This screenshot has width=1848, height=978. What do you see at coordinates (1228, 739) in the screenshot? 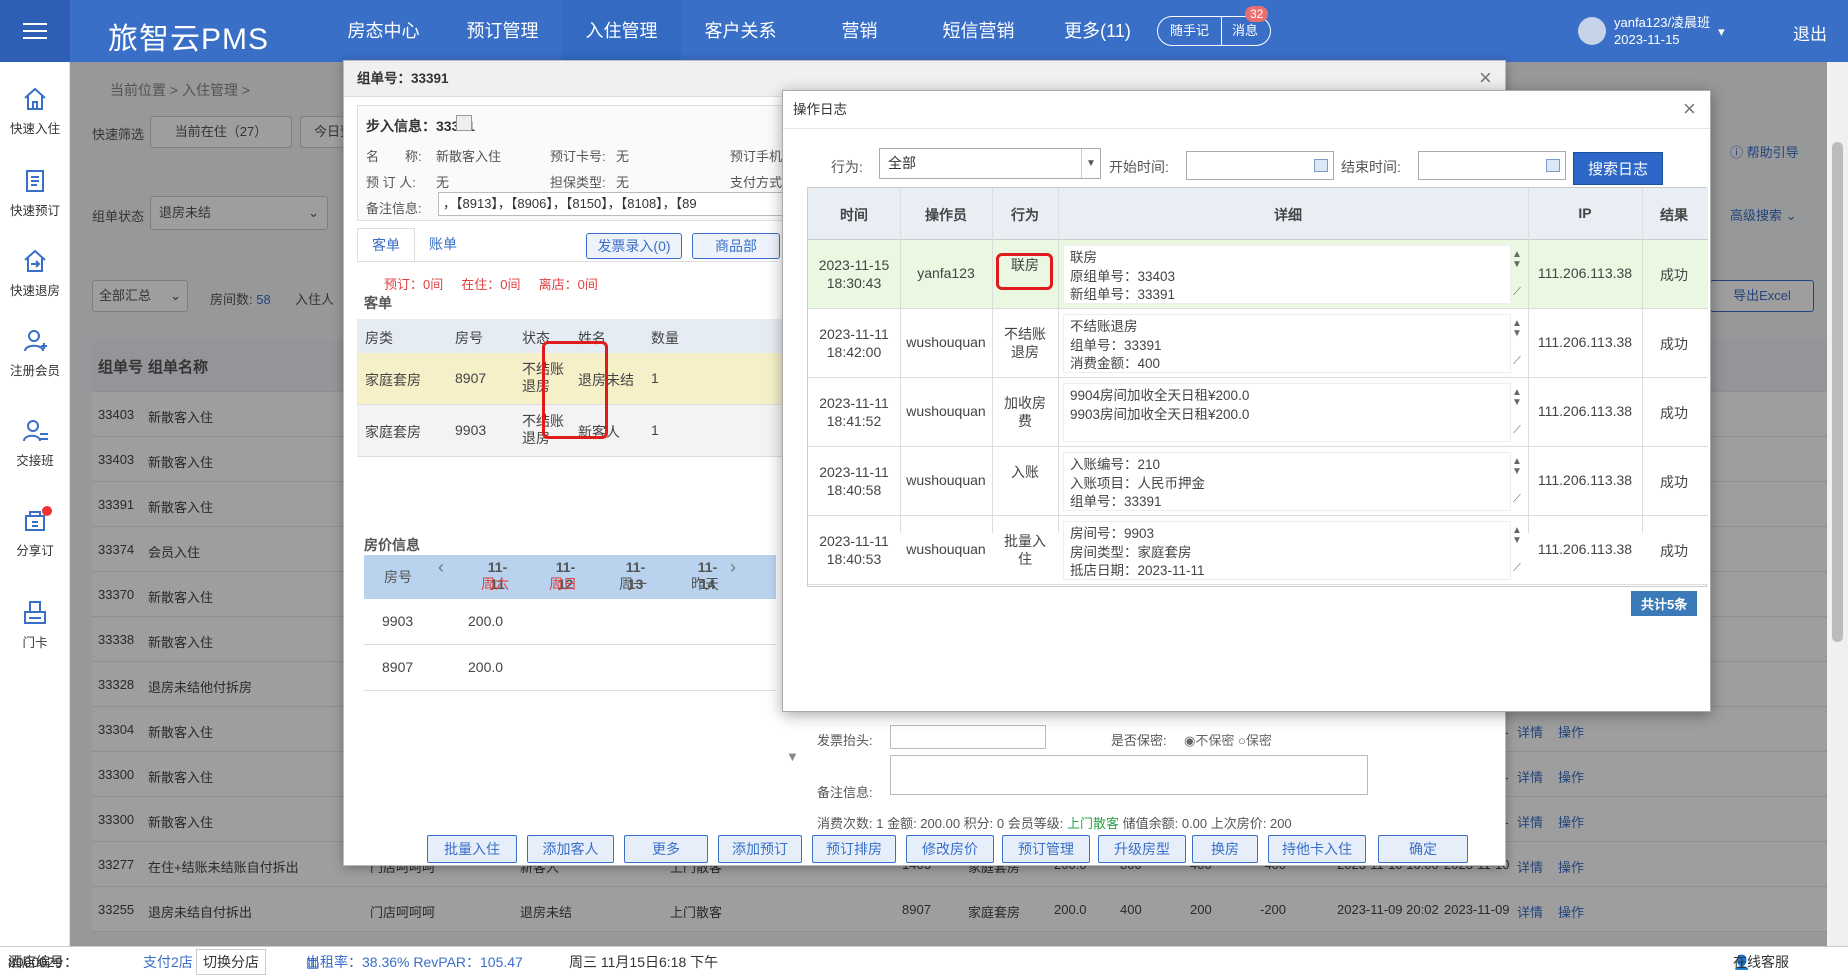
I see `secret-radio-group: ◉不保密 ○保密` at bounding box center [1228, 739].